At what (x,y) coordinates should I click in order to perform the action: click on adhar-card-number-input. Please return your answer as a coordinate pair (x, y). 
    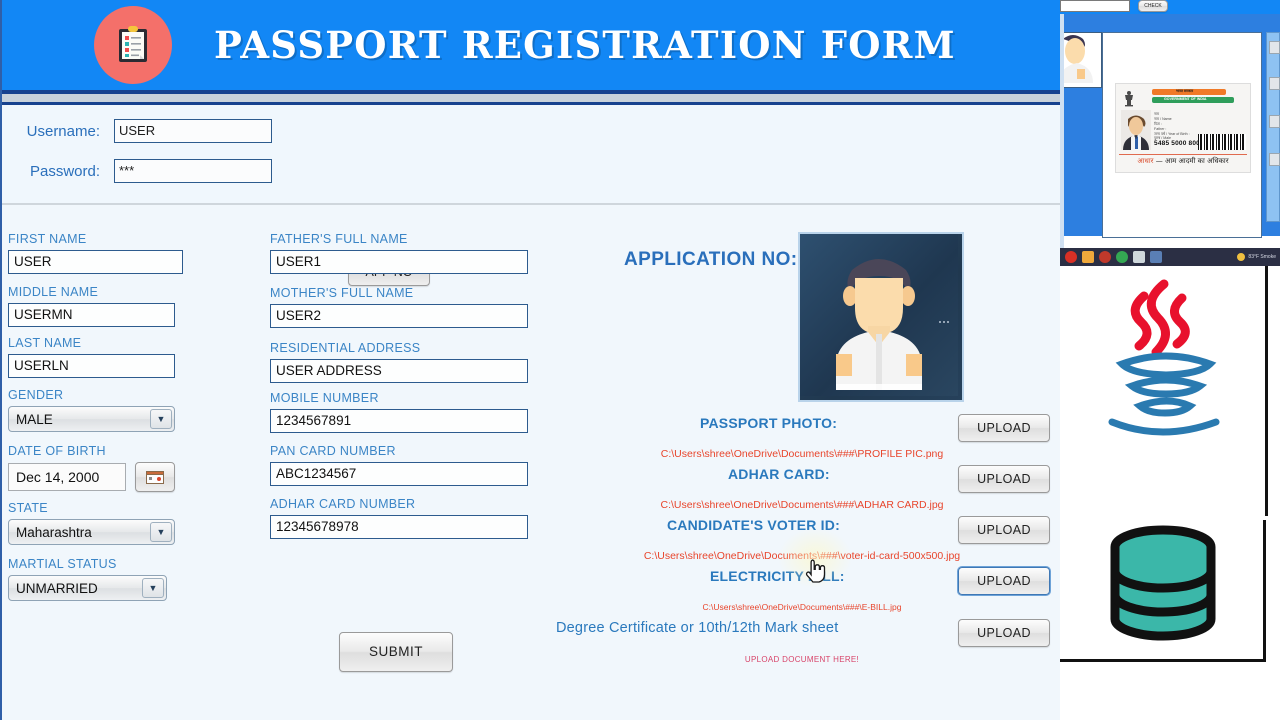
    Looking at the image, I should click on (399, 527).